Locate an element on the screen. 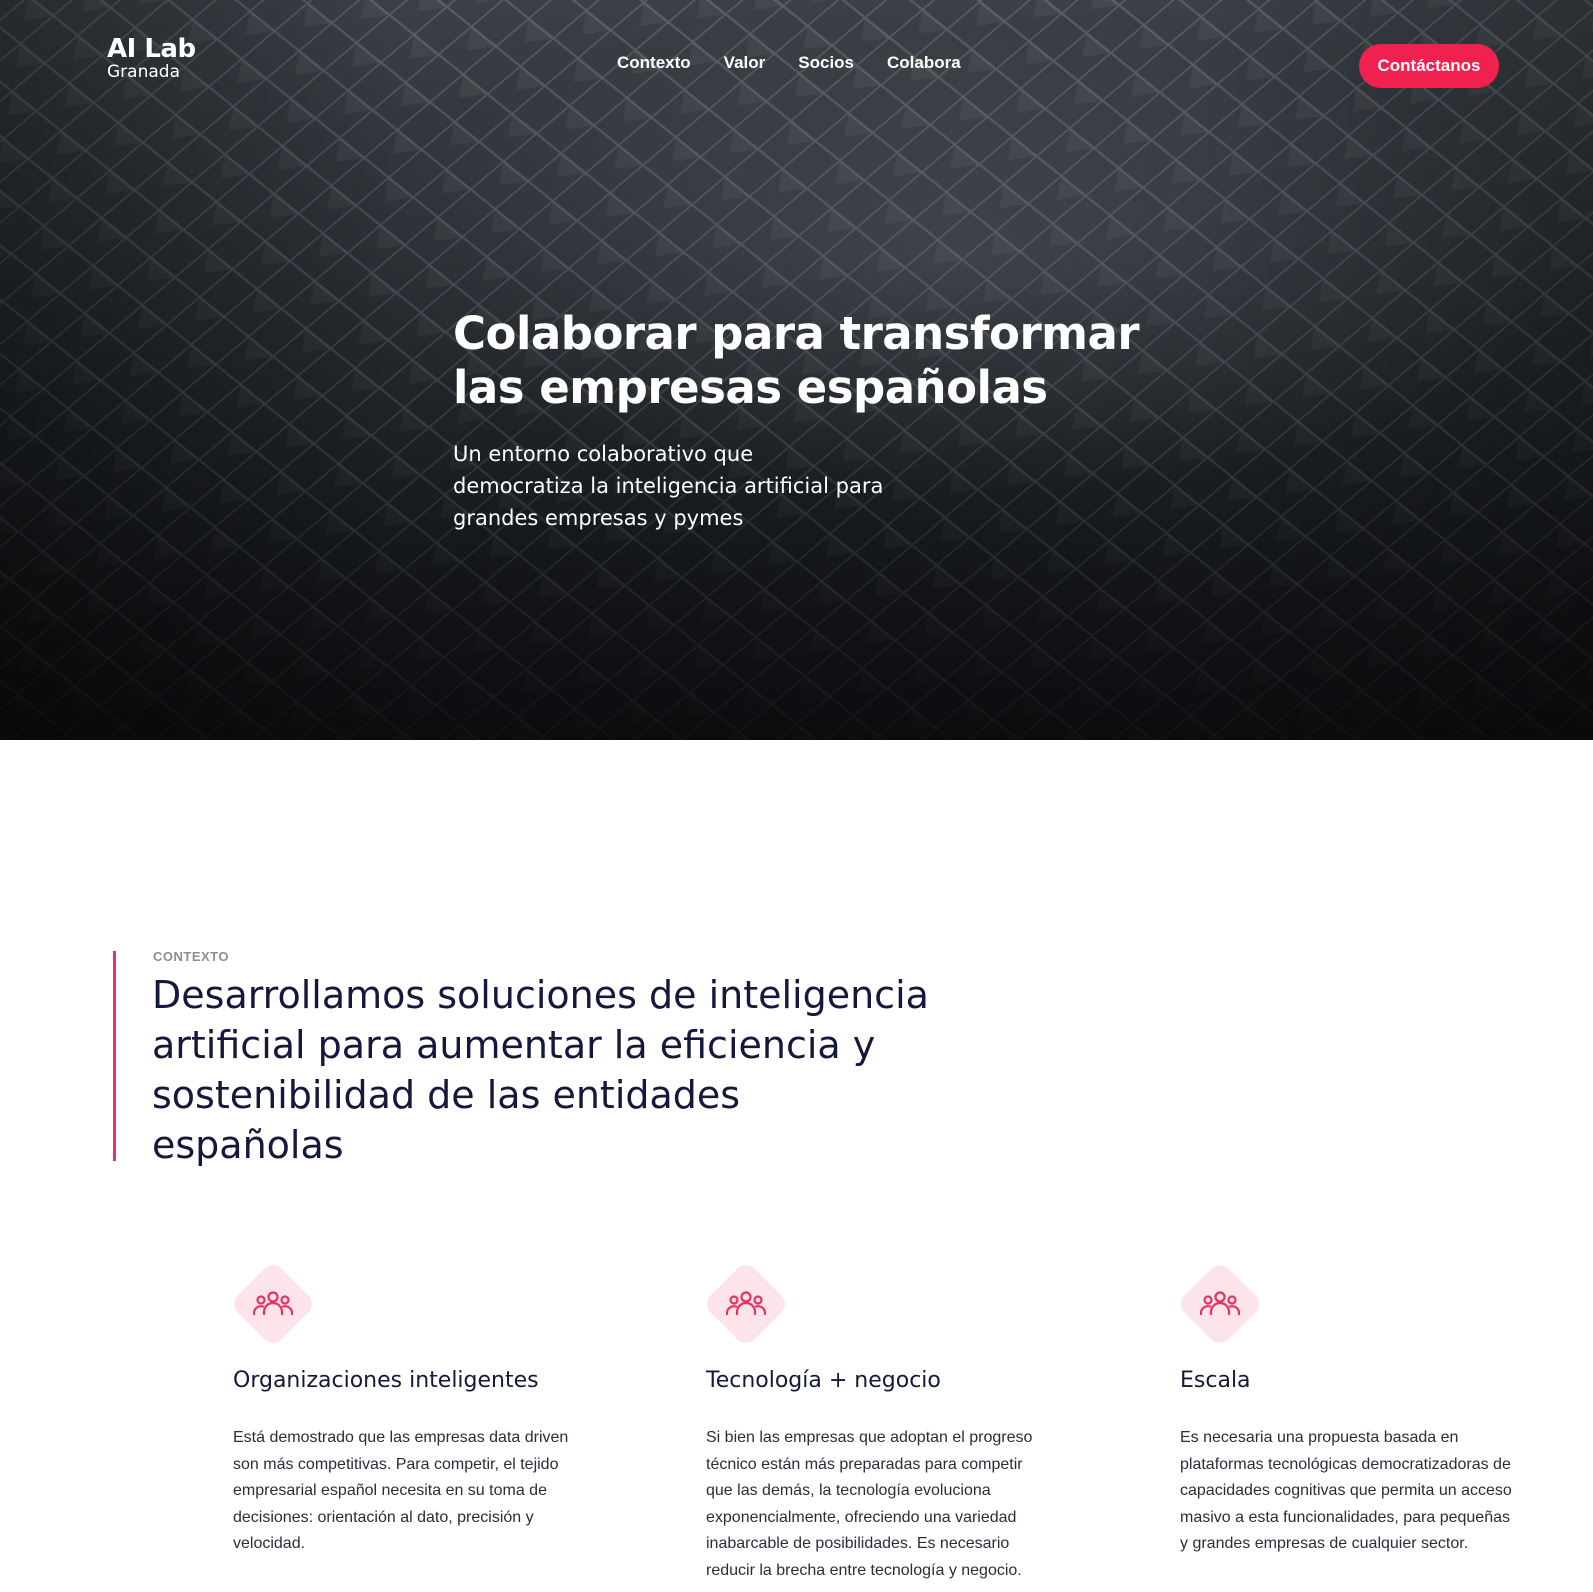 The height and width of the screenshot is (1592, 1593). context-eyebrow: CONTEXTO is located at coordinates (191, 956).